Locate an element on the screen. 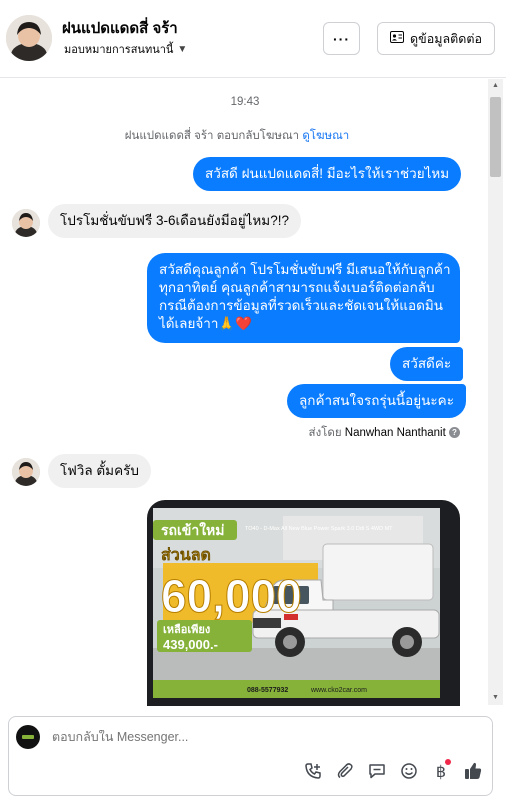 This screenshot has width=506, height=804. call-add-icon is located at coordinates (313, 771).